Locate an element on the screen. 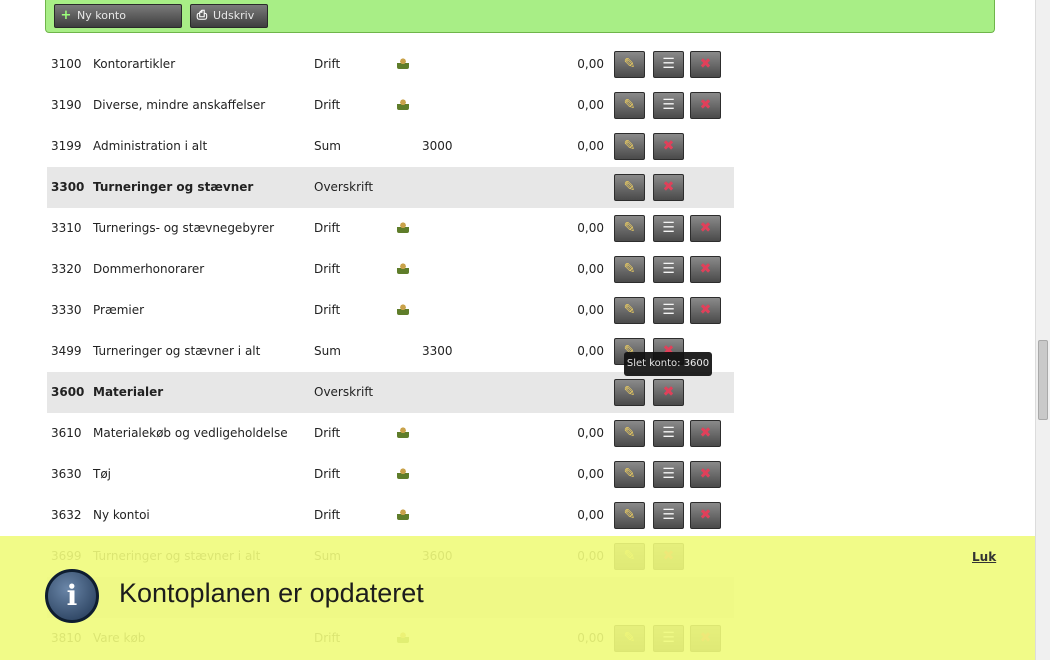 This screenshot has width=1050, height=660. account-number: 3190 is located at coordinates (66, 105).